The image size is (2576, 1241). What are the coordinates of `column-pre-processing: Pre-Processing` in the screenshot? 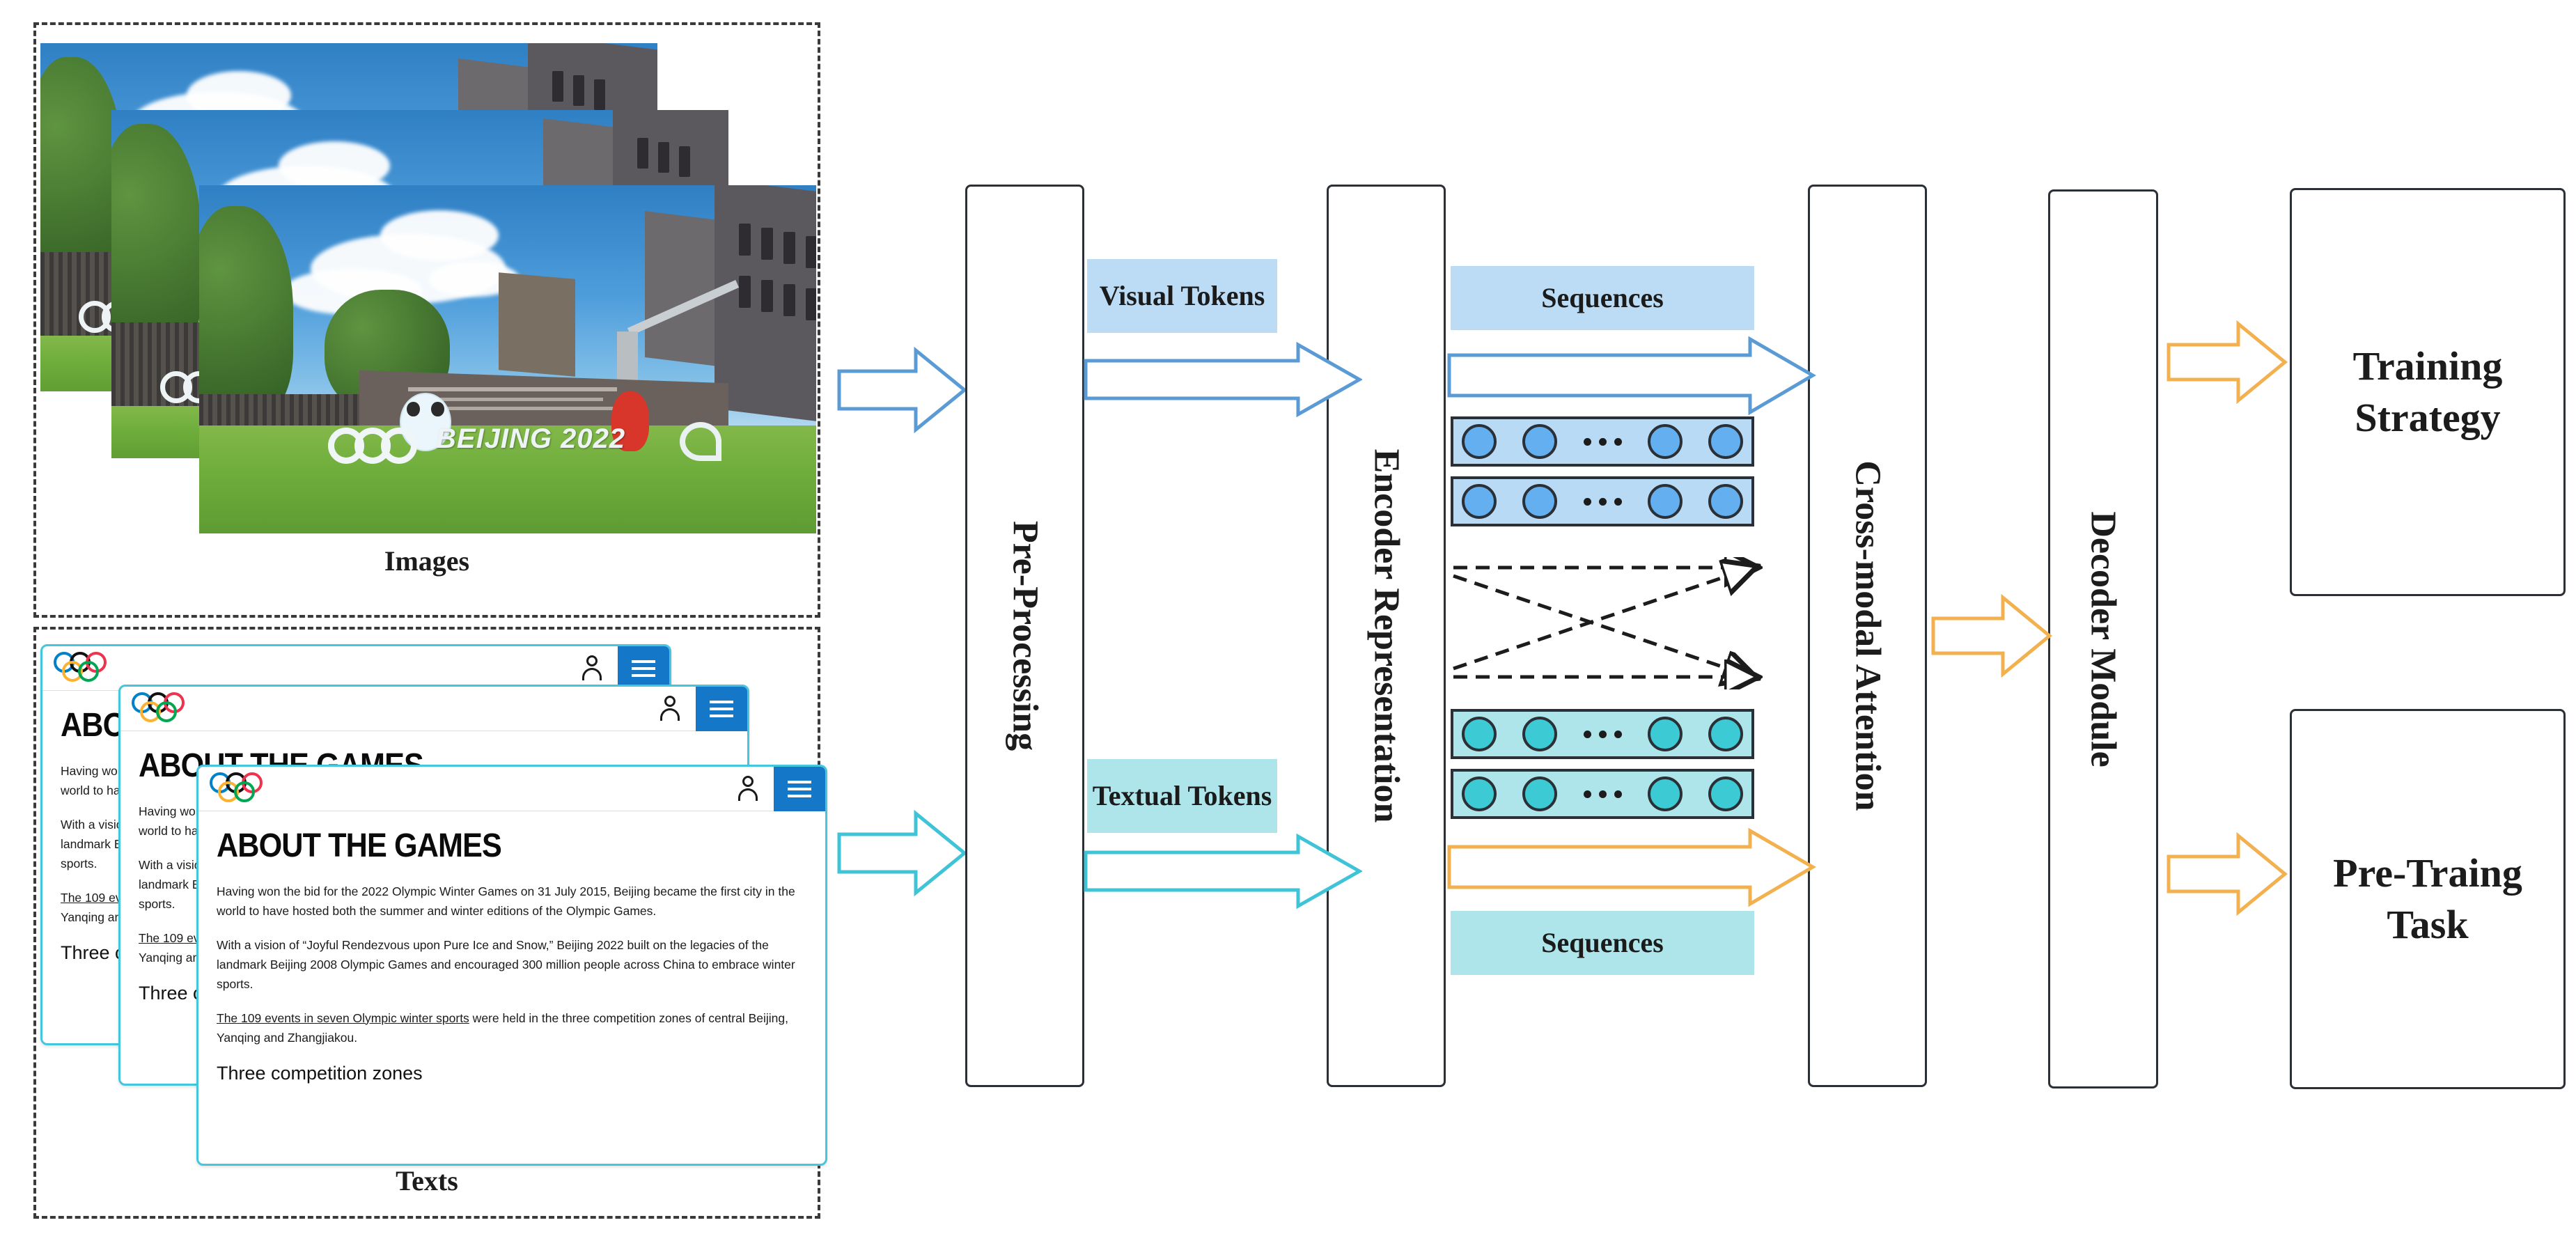 It's located at (1025, 636).